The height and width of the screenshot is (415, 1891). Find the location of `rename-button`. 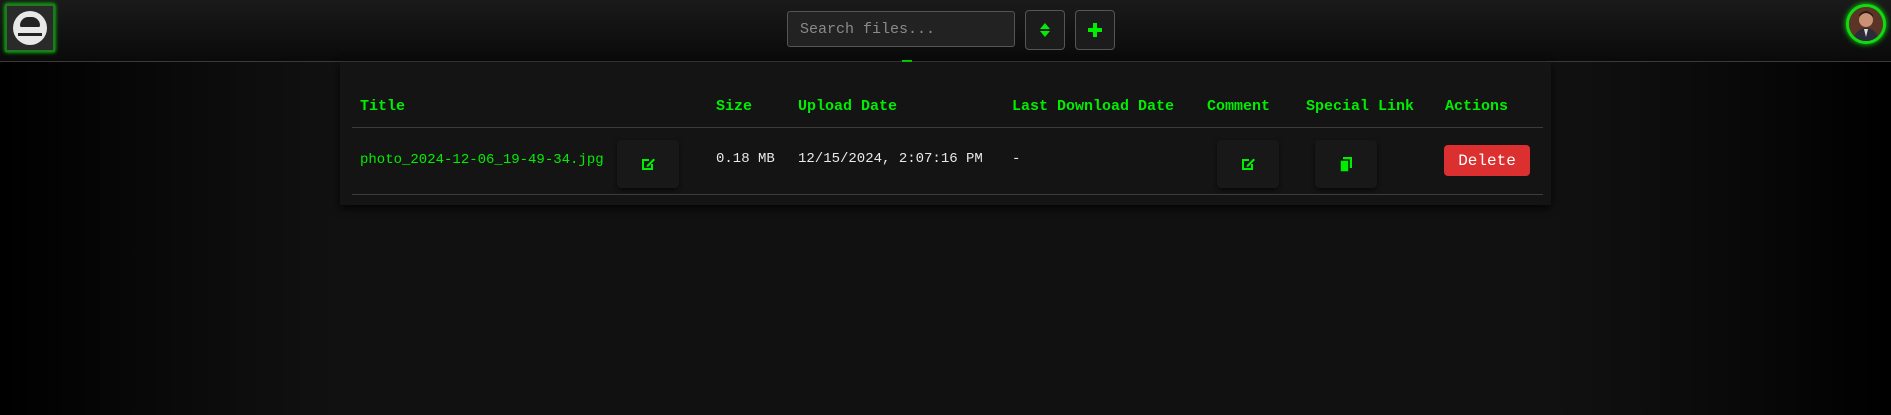

rename-button is located at coordinates (648, 164).